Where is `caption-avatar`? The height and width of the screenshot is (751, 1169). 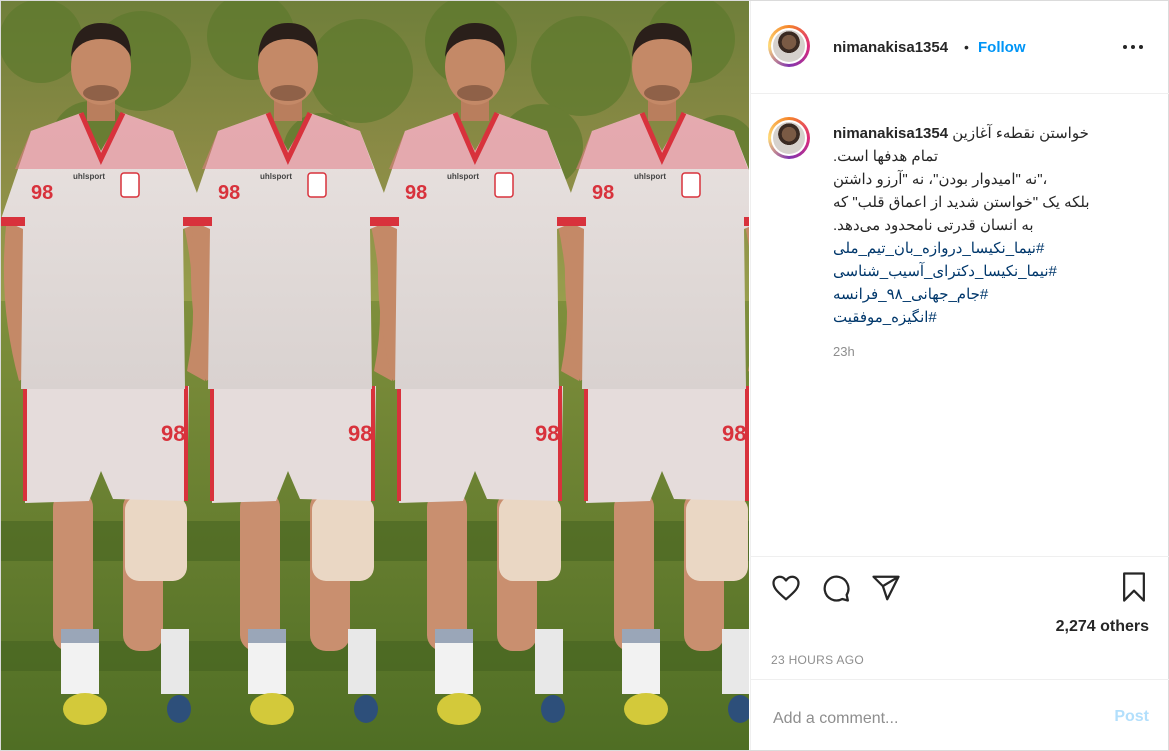
caption-avatar is located at coordinates (789, 138).